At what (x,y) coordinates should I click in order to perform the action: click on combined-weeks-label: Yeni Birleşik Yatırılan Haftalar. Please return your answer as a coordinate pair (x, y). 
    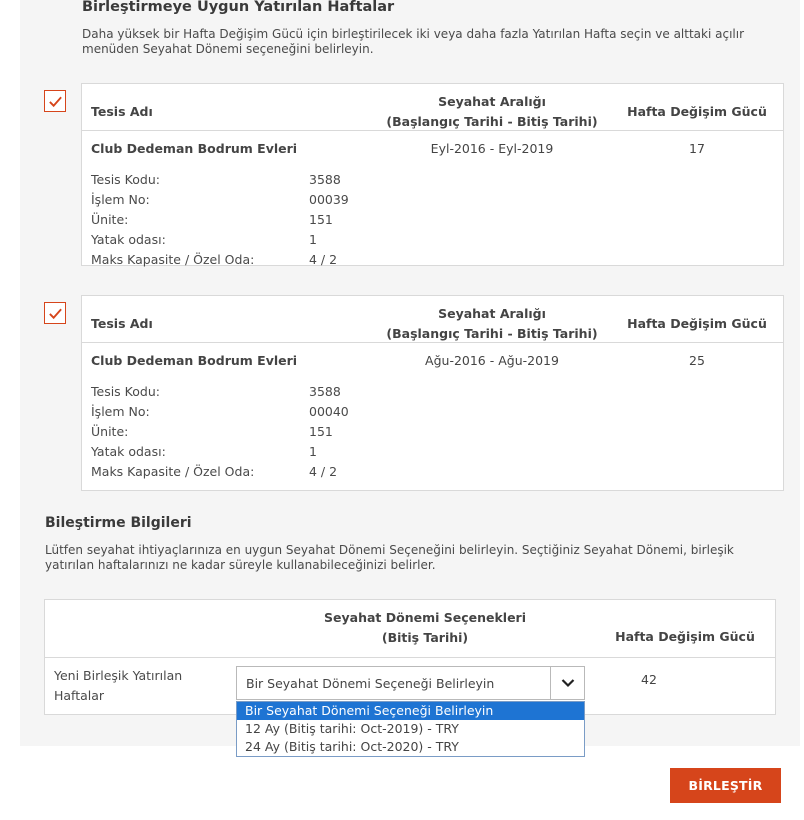
    Looking at the image, I should click on (118, 685).